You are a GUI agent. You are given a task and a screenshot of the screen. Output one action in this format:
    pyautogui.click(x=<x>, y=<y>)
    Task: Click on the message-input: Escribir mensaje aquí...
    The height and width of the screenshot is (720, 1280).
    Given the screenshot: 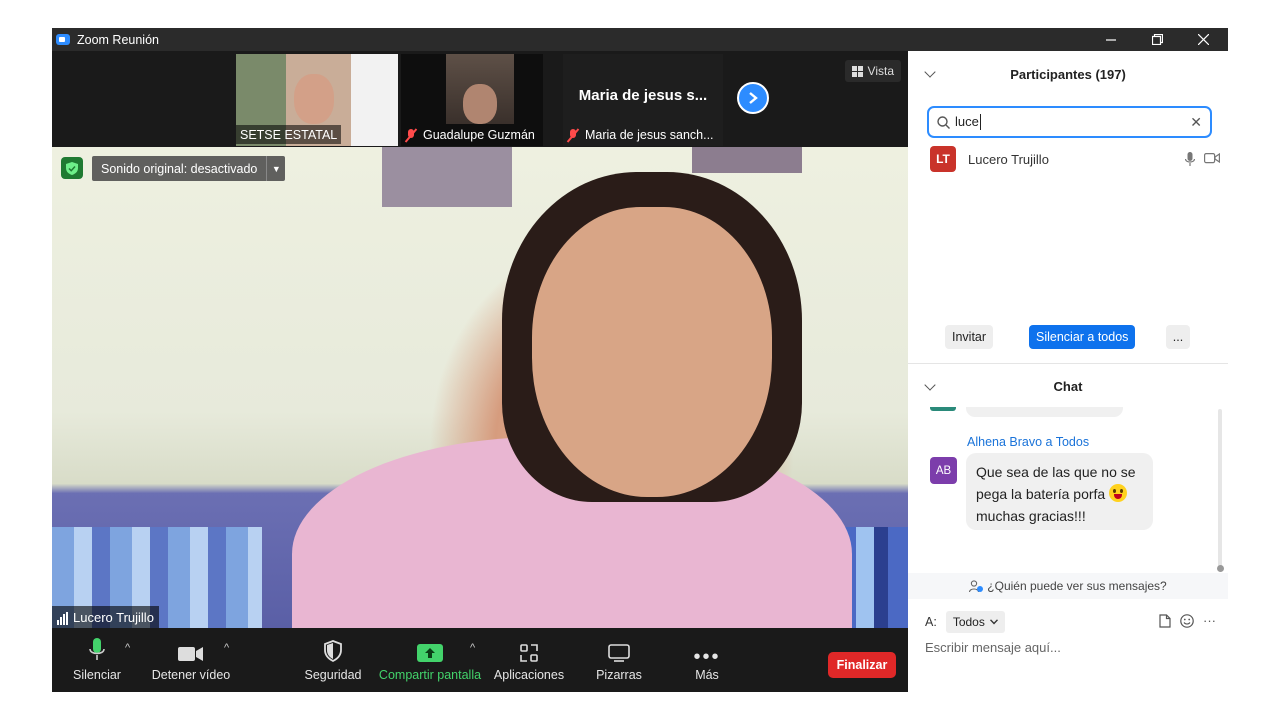 What is the action you would take?
    pyautogui.click(x=1070, y=647)
    